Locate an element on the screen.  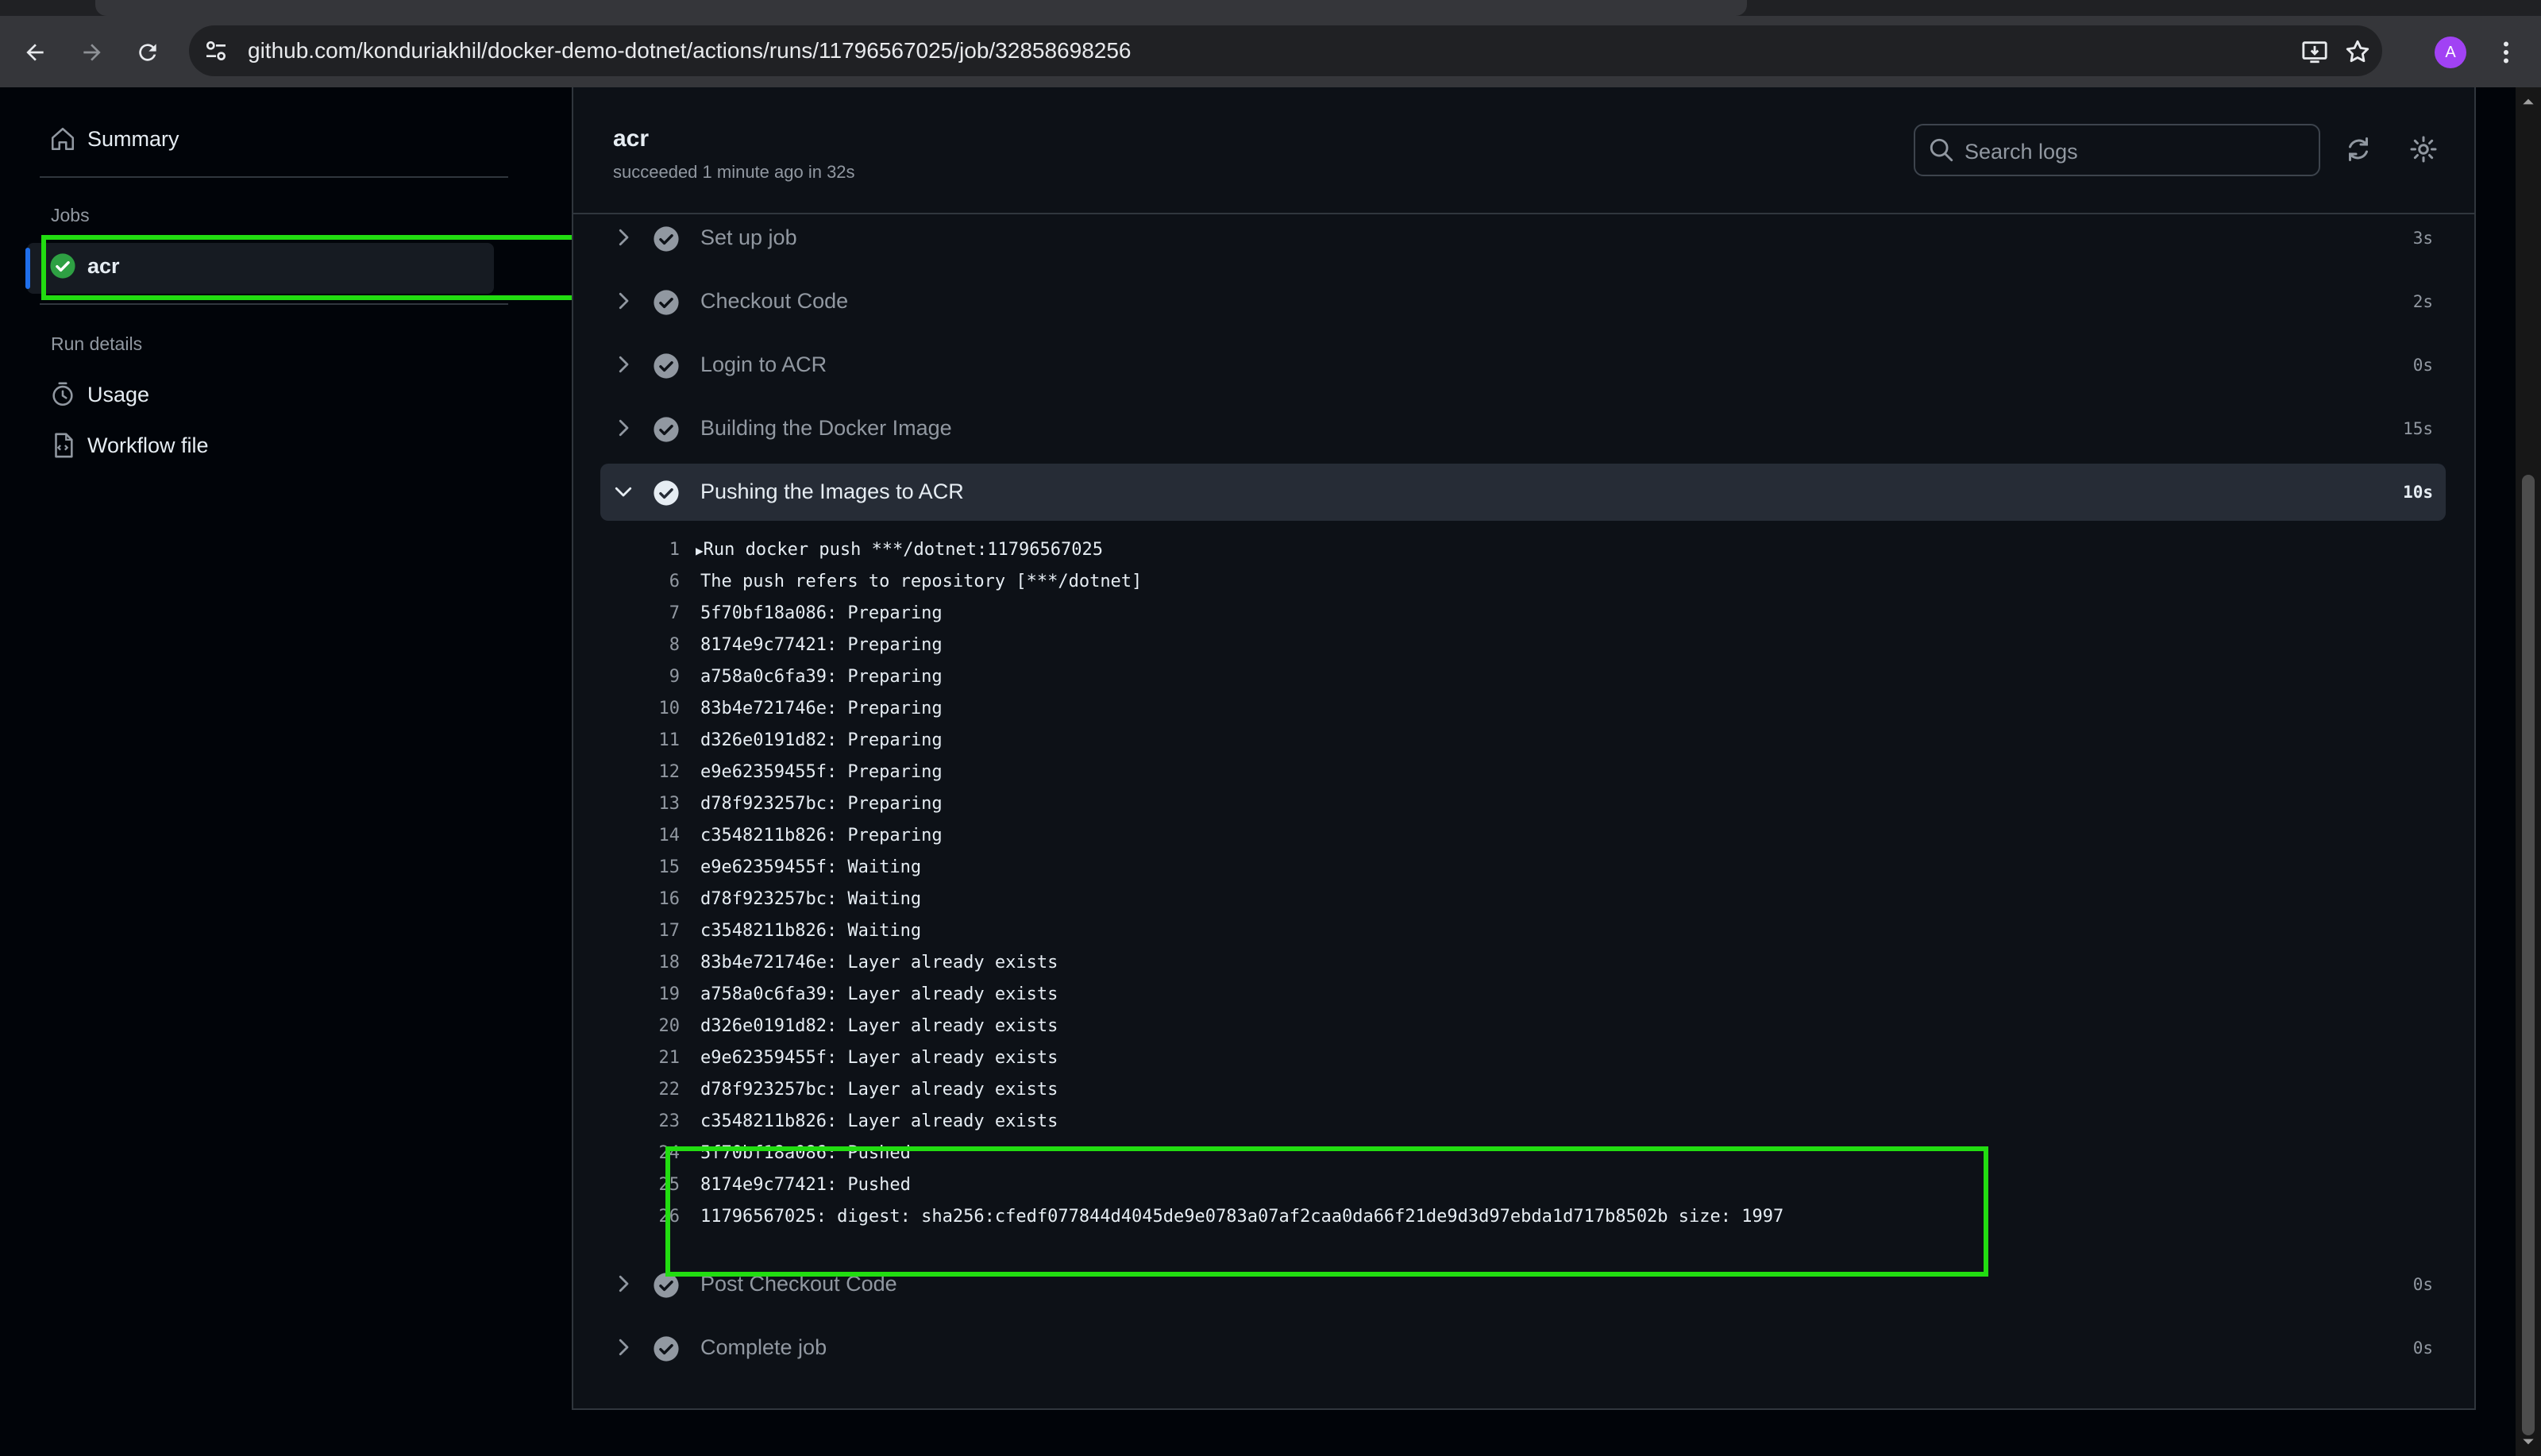
step-duration: 0s is located at coordinates (2422, 365).